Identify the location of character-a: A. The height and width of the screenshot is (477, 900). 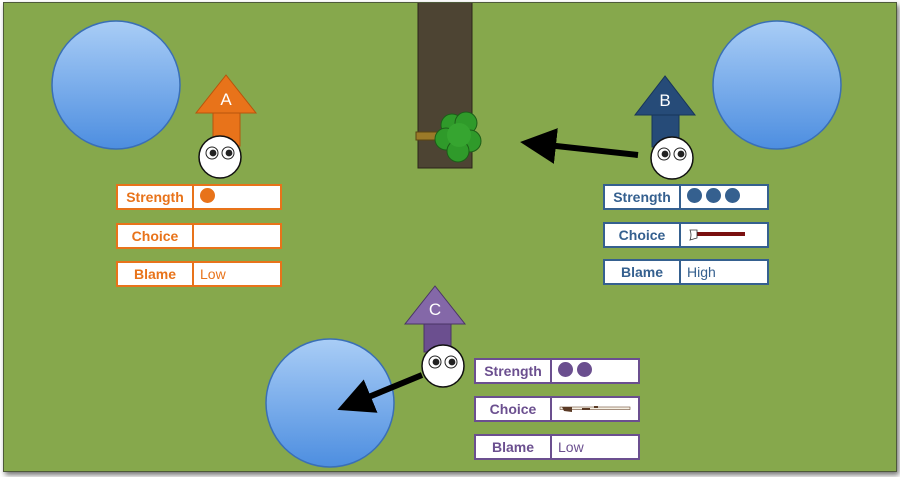
(226, 126).